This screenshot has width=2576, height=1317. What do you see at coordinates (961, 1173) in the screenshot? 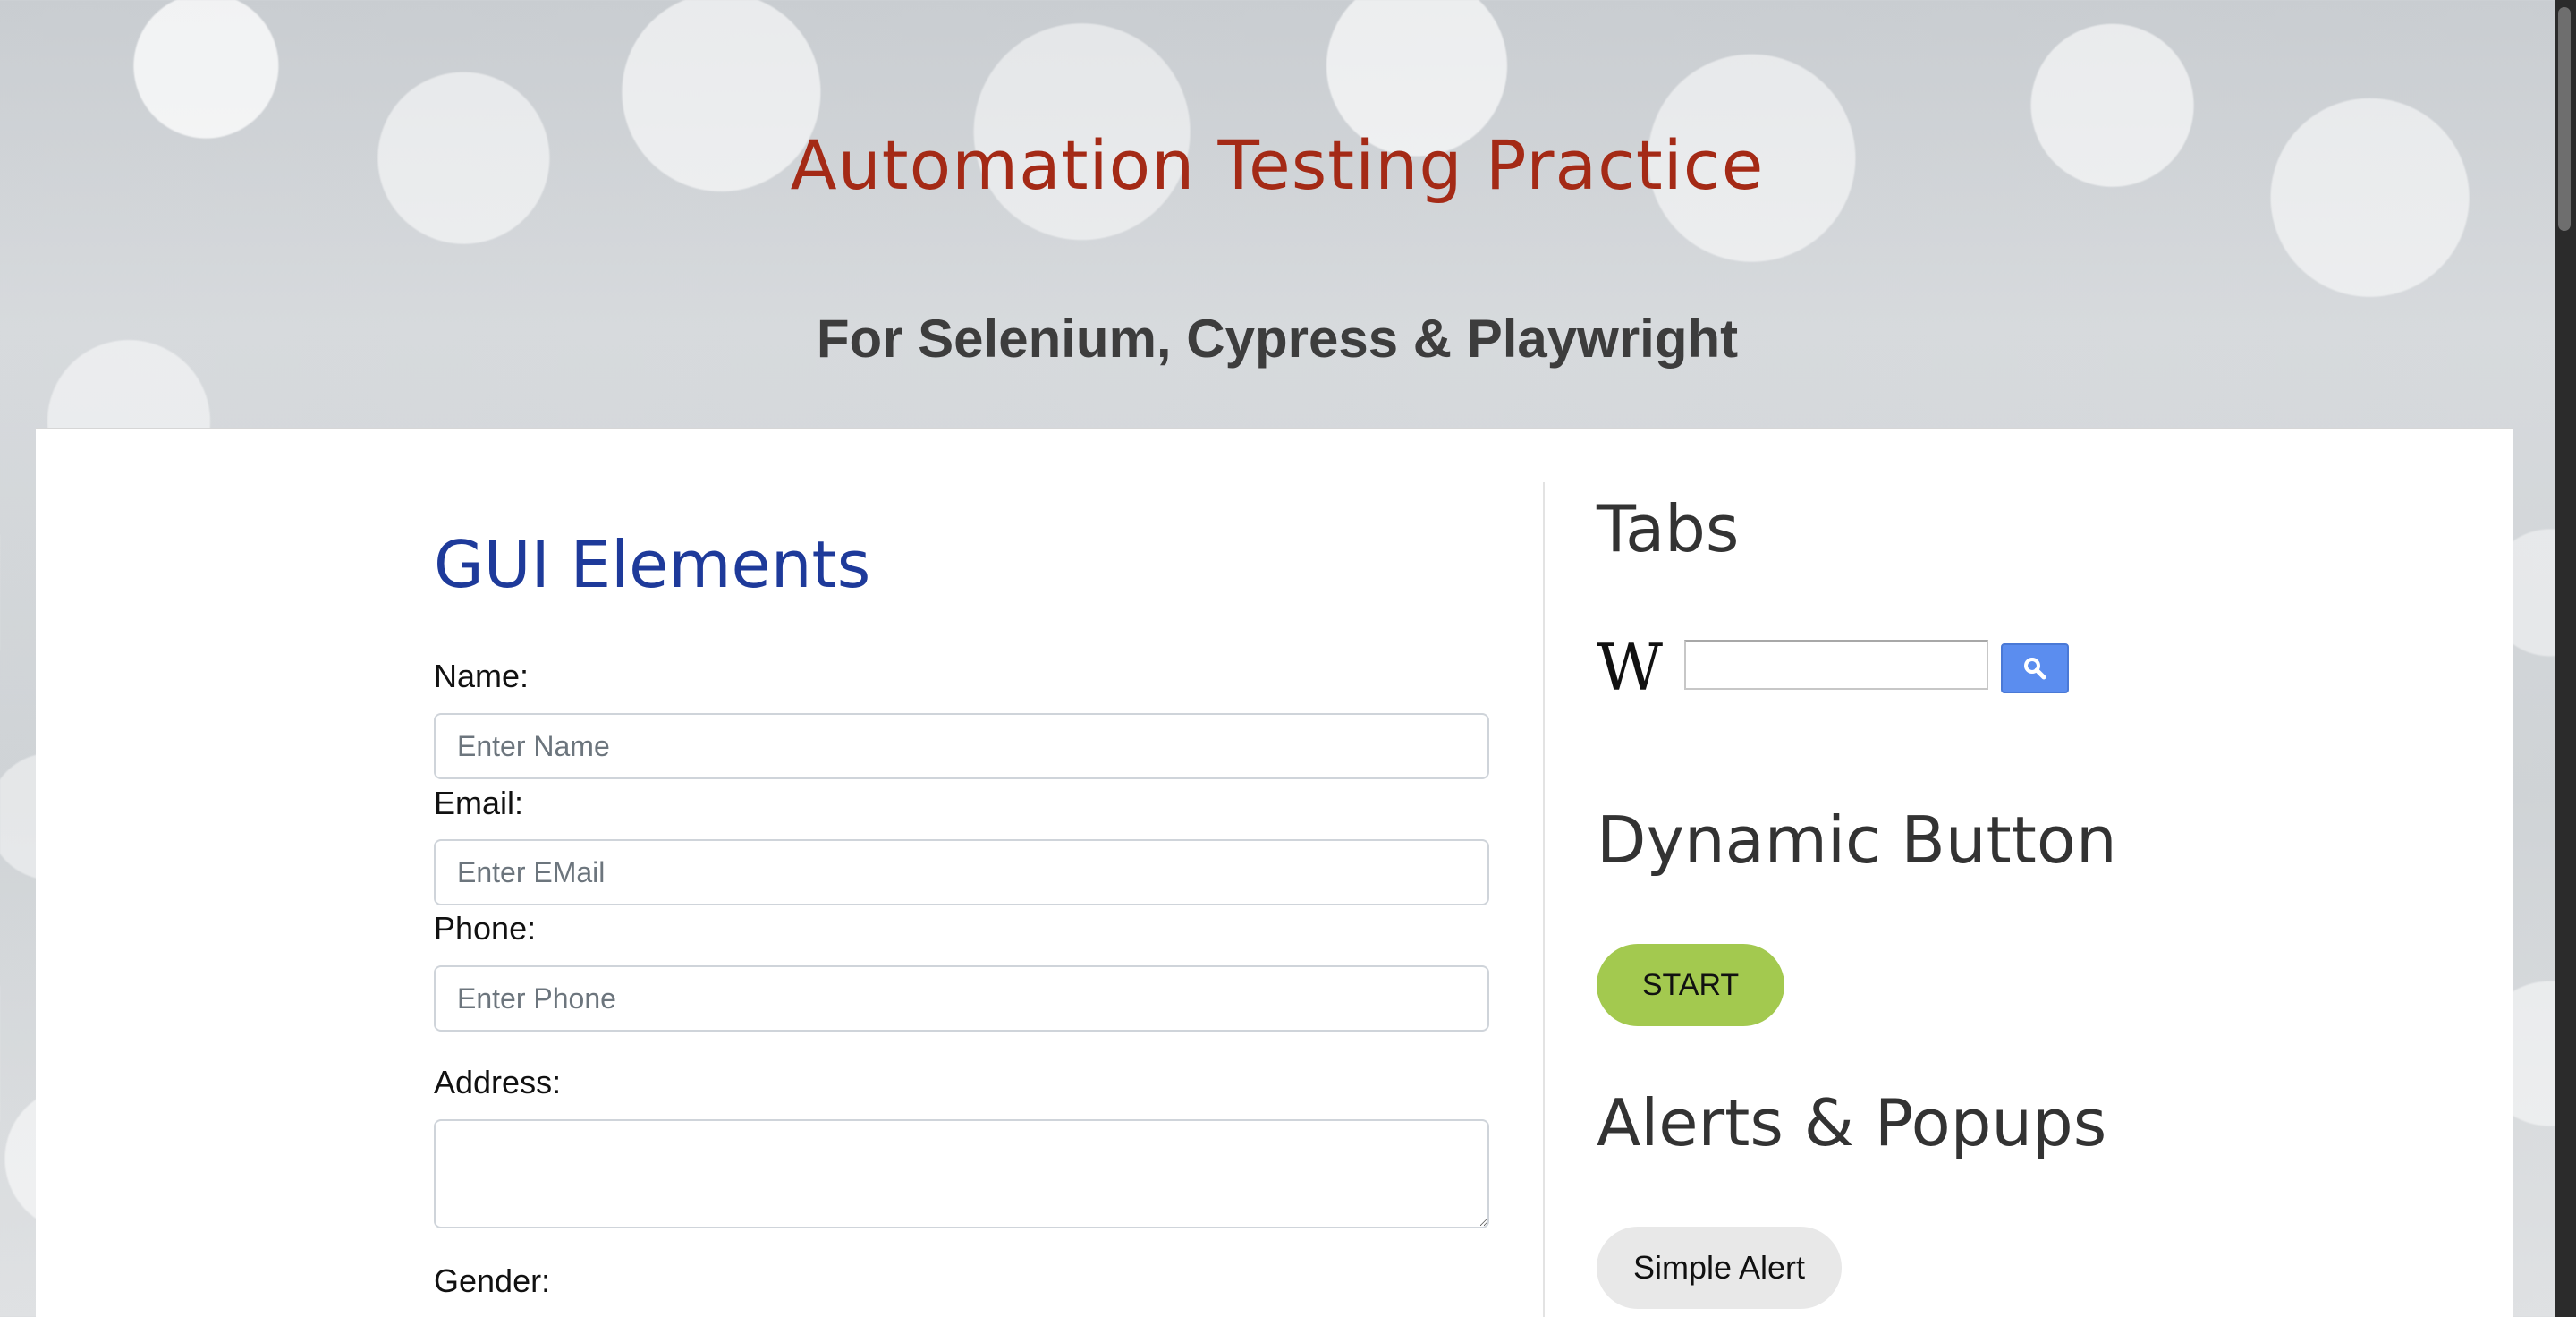
I see `address-textarea` at bounding box center [961, 1173].